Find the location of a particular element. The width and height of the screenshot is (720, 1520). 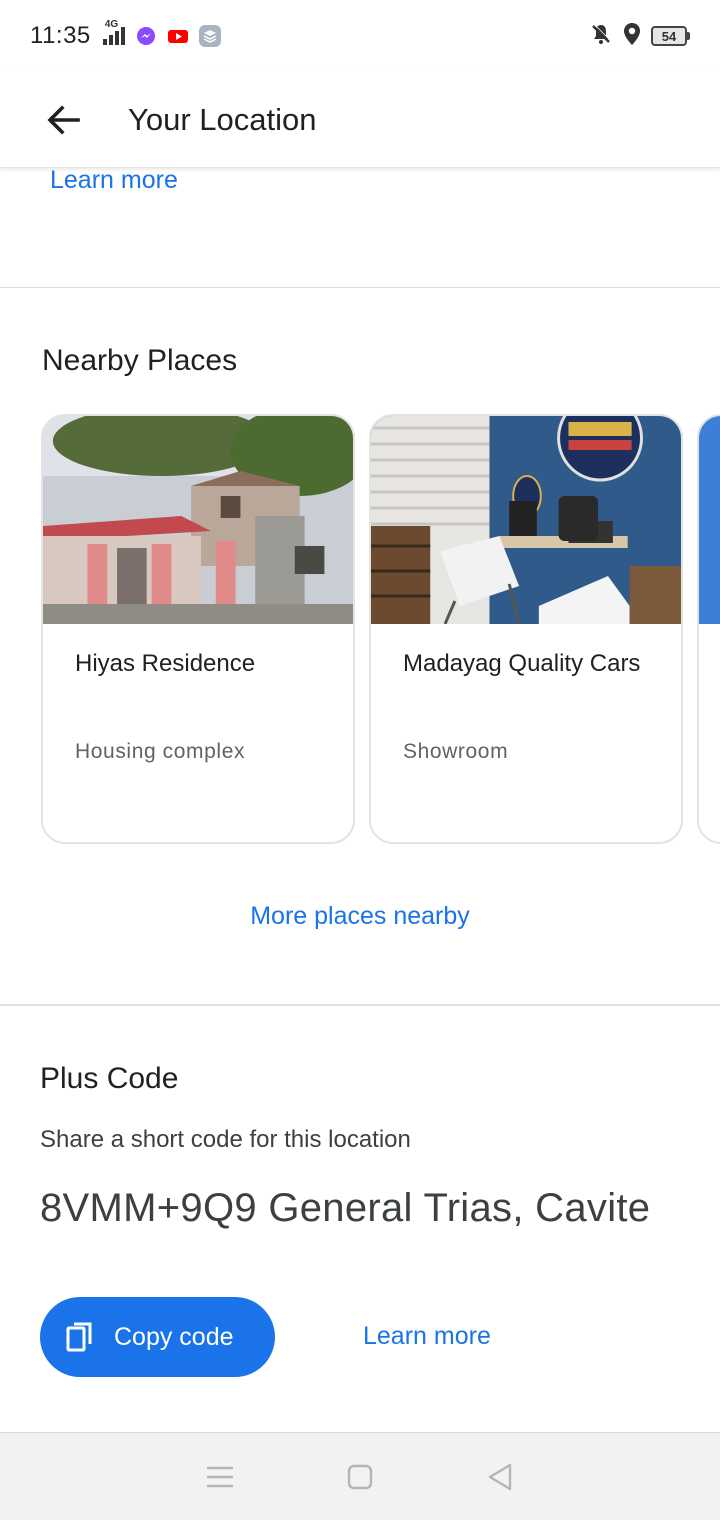

home-square-icon is located at coordinates (360, 1476).